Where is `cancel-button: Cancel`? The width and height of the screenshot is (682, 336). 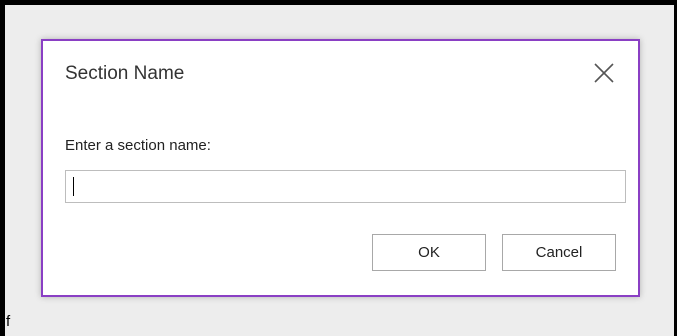 cancel-button: Cancel is located at coordinates (559, 252).